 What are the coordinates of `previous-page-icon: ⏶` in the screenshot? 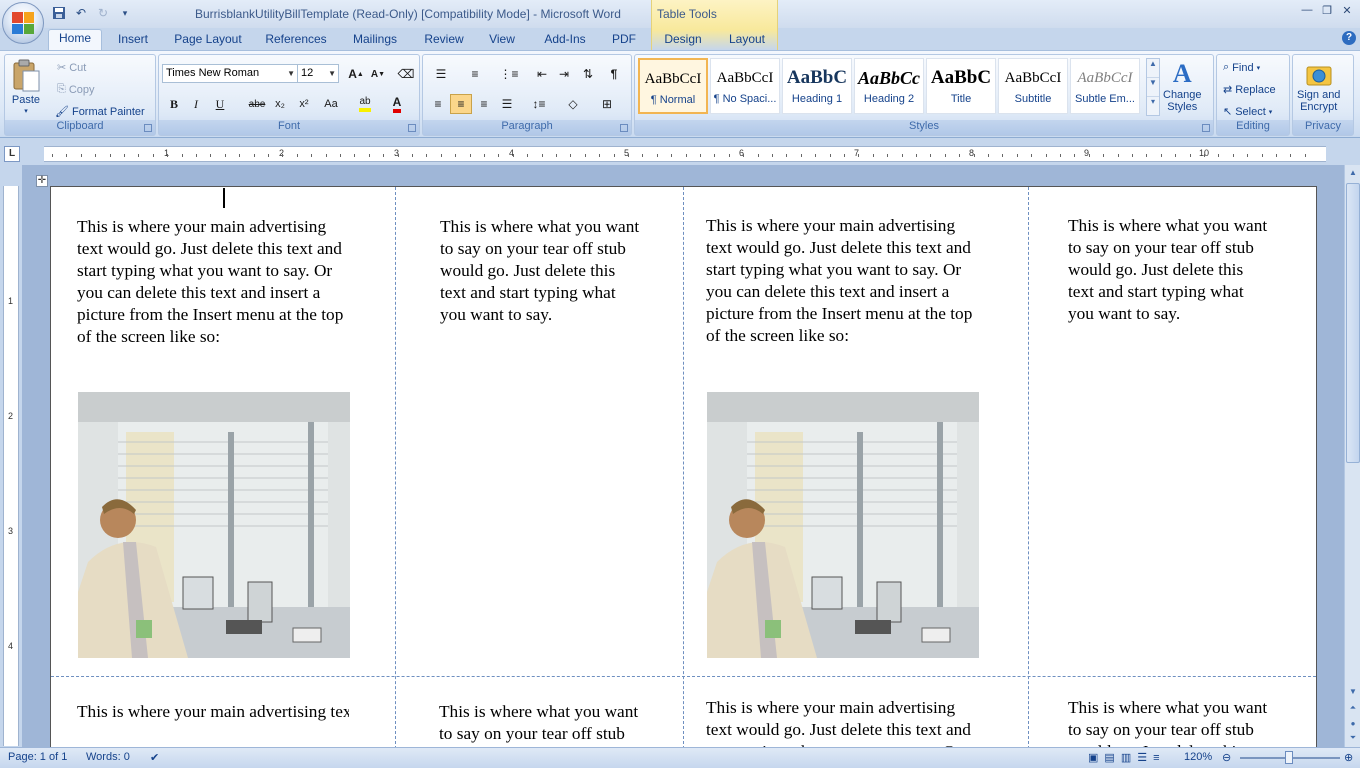 It's located at (1353, 708).